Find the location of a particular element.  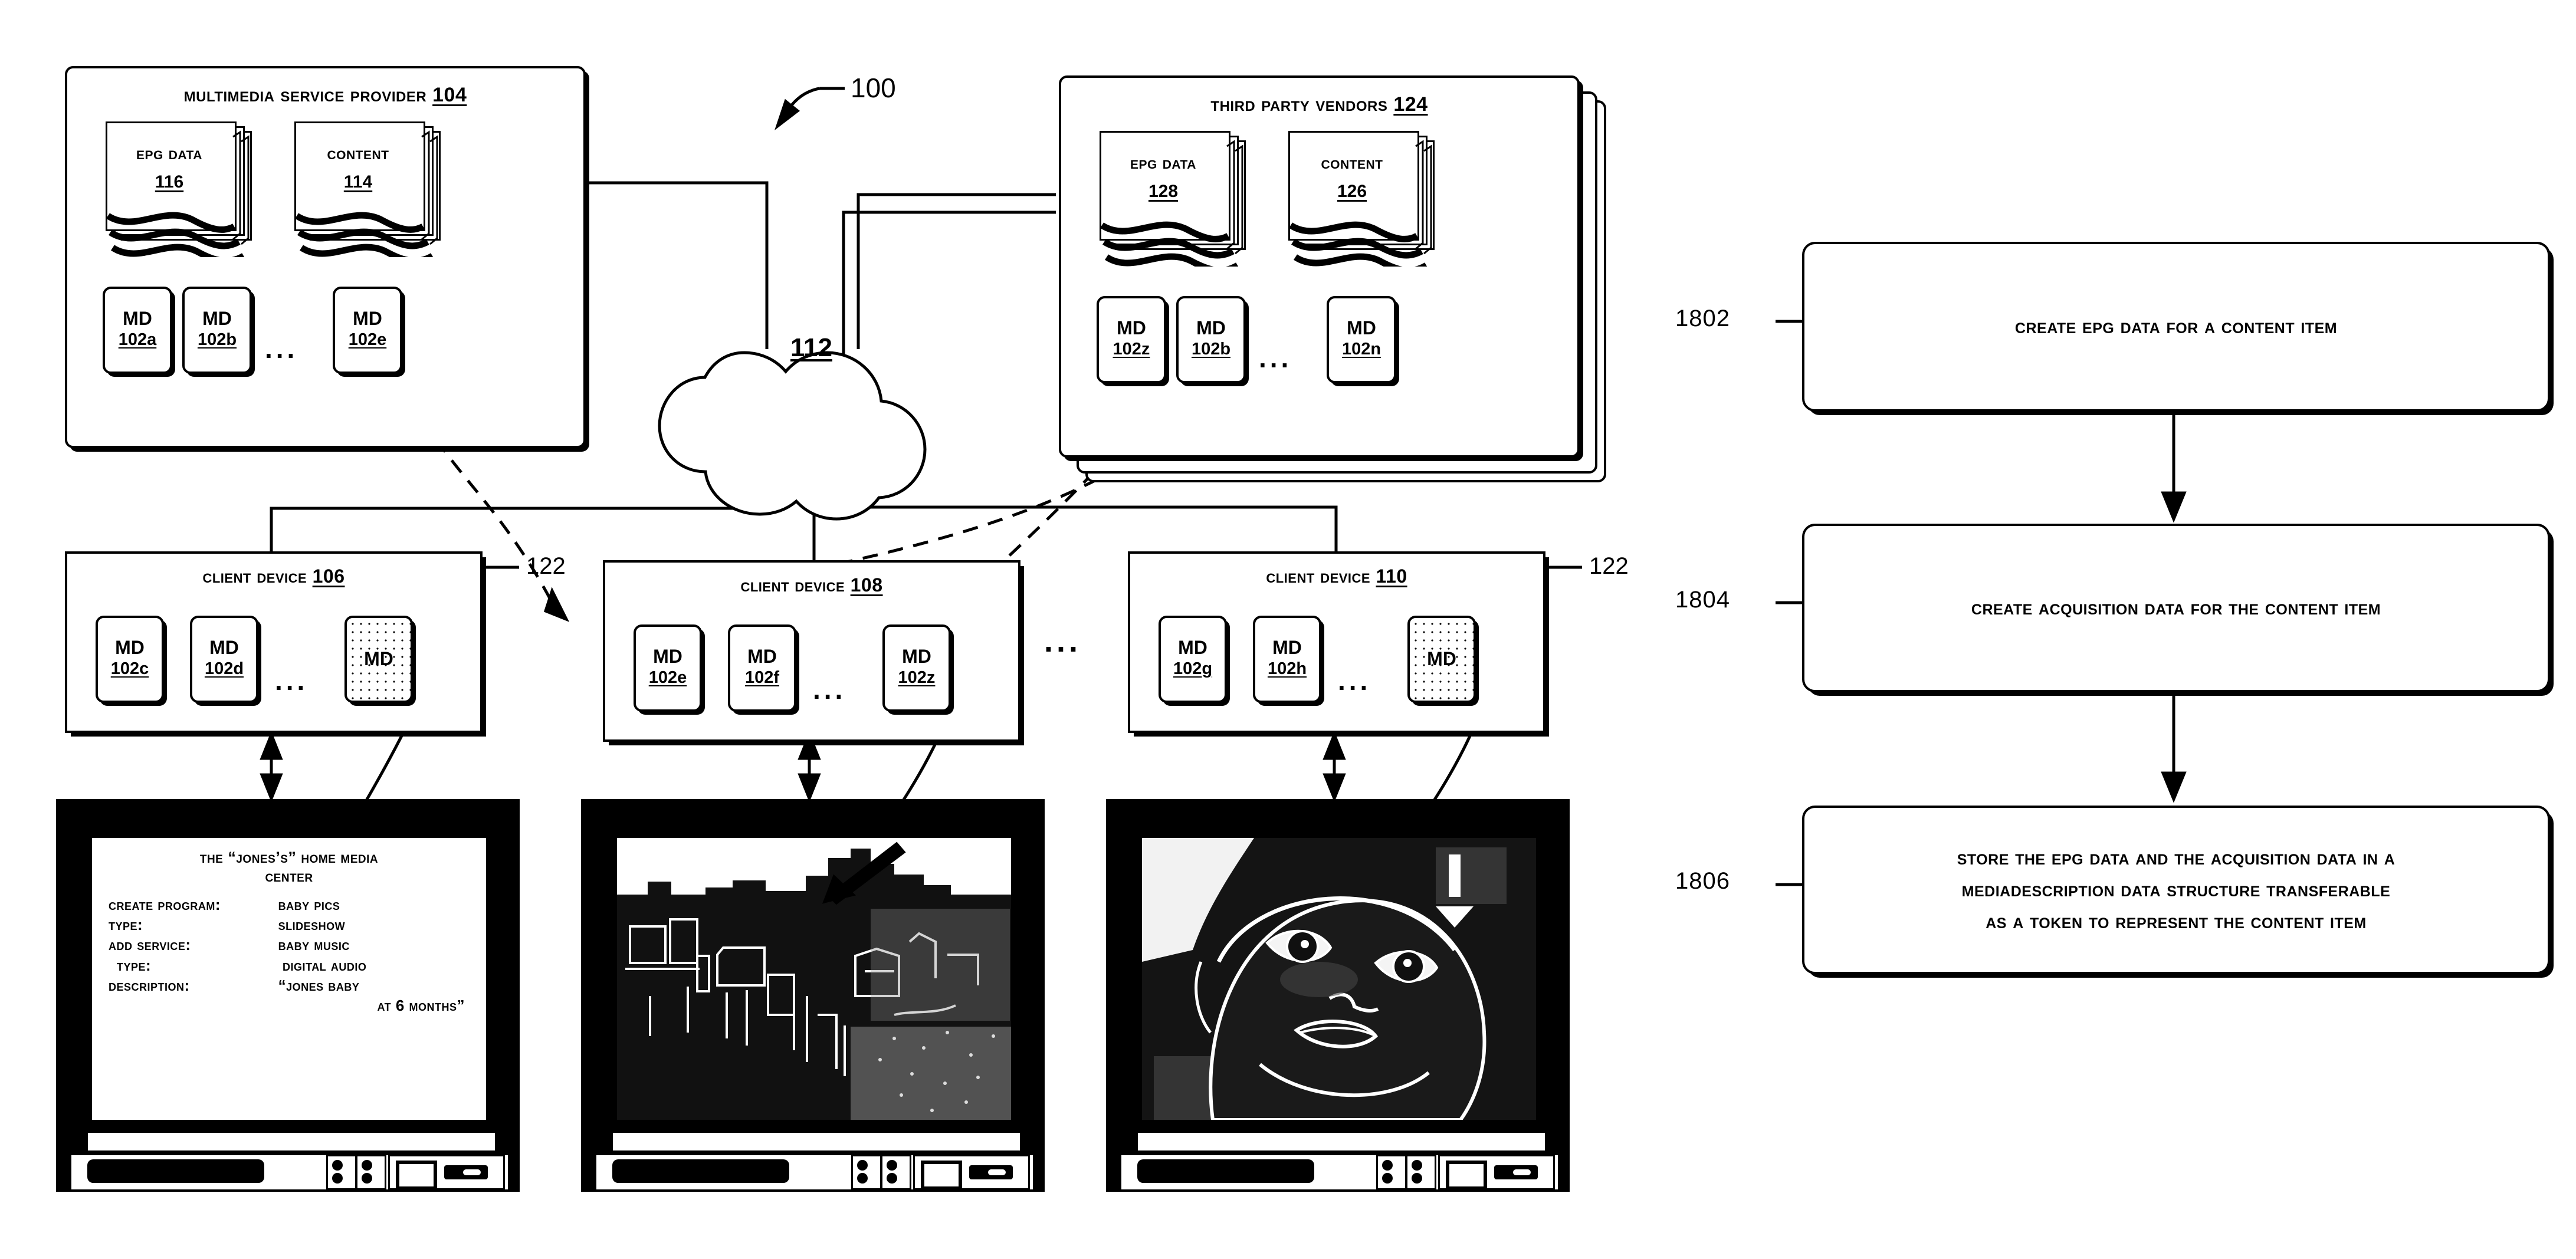

provider-md-chip-102b: MD 102b is located at coordinates (217, 330).